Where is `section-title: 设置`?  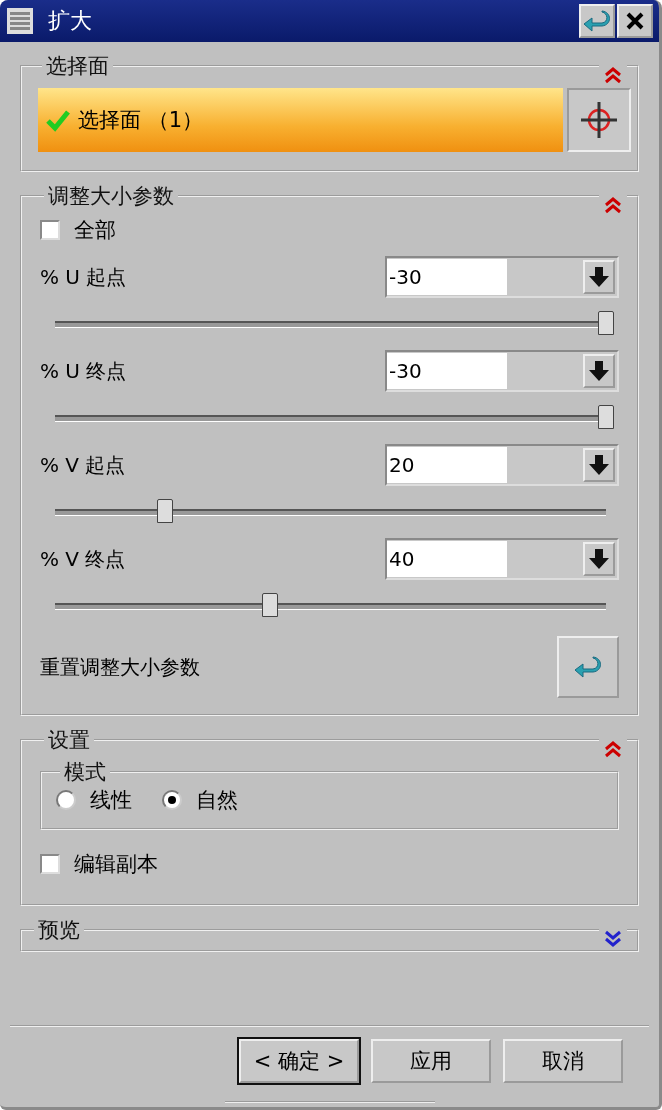
section-title: 设置 is located at coordinates (69, 740).